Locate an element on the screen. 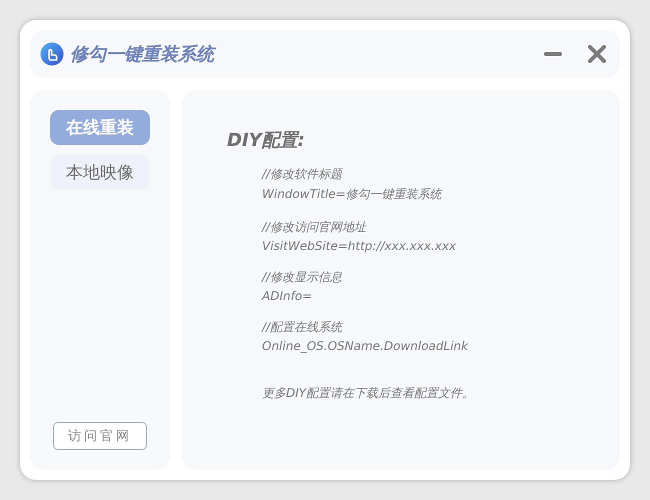 The image size is (650, 500). config-line: WindowTitle=修勾一键重装系统 is located at coordinates (353, 194).